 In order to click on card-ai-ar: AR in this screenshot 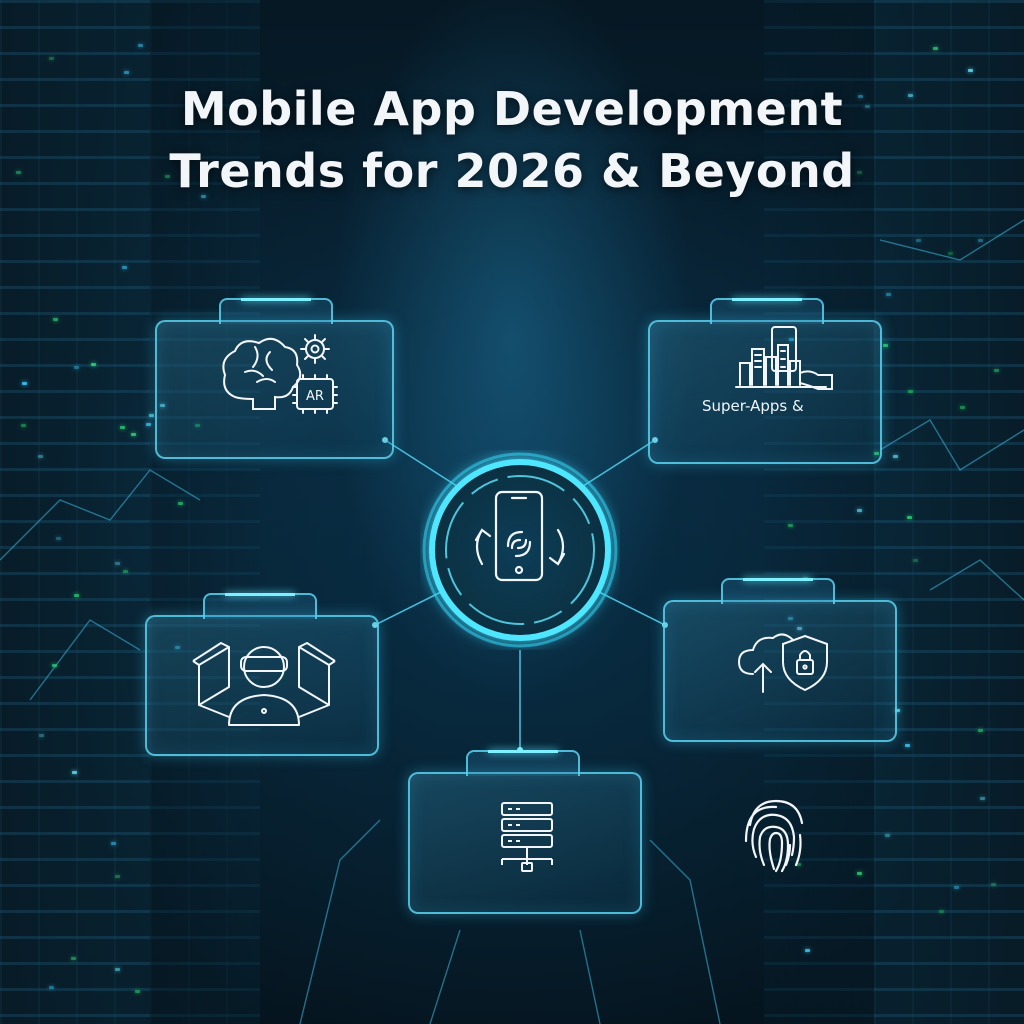, I will do `click(274, 378)`.